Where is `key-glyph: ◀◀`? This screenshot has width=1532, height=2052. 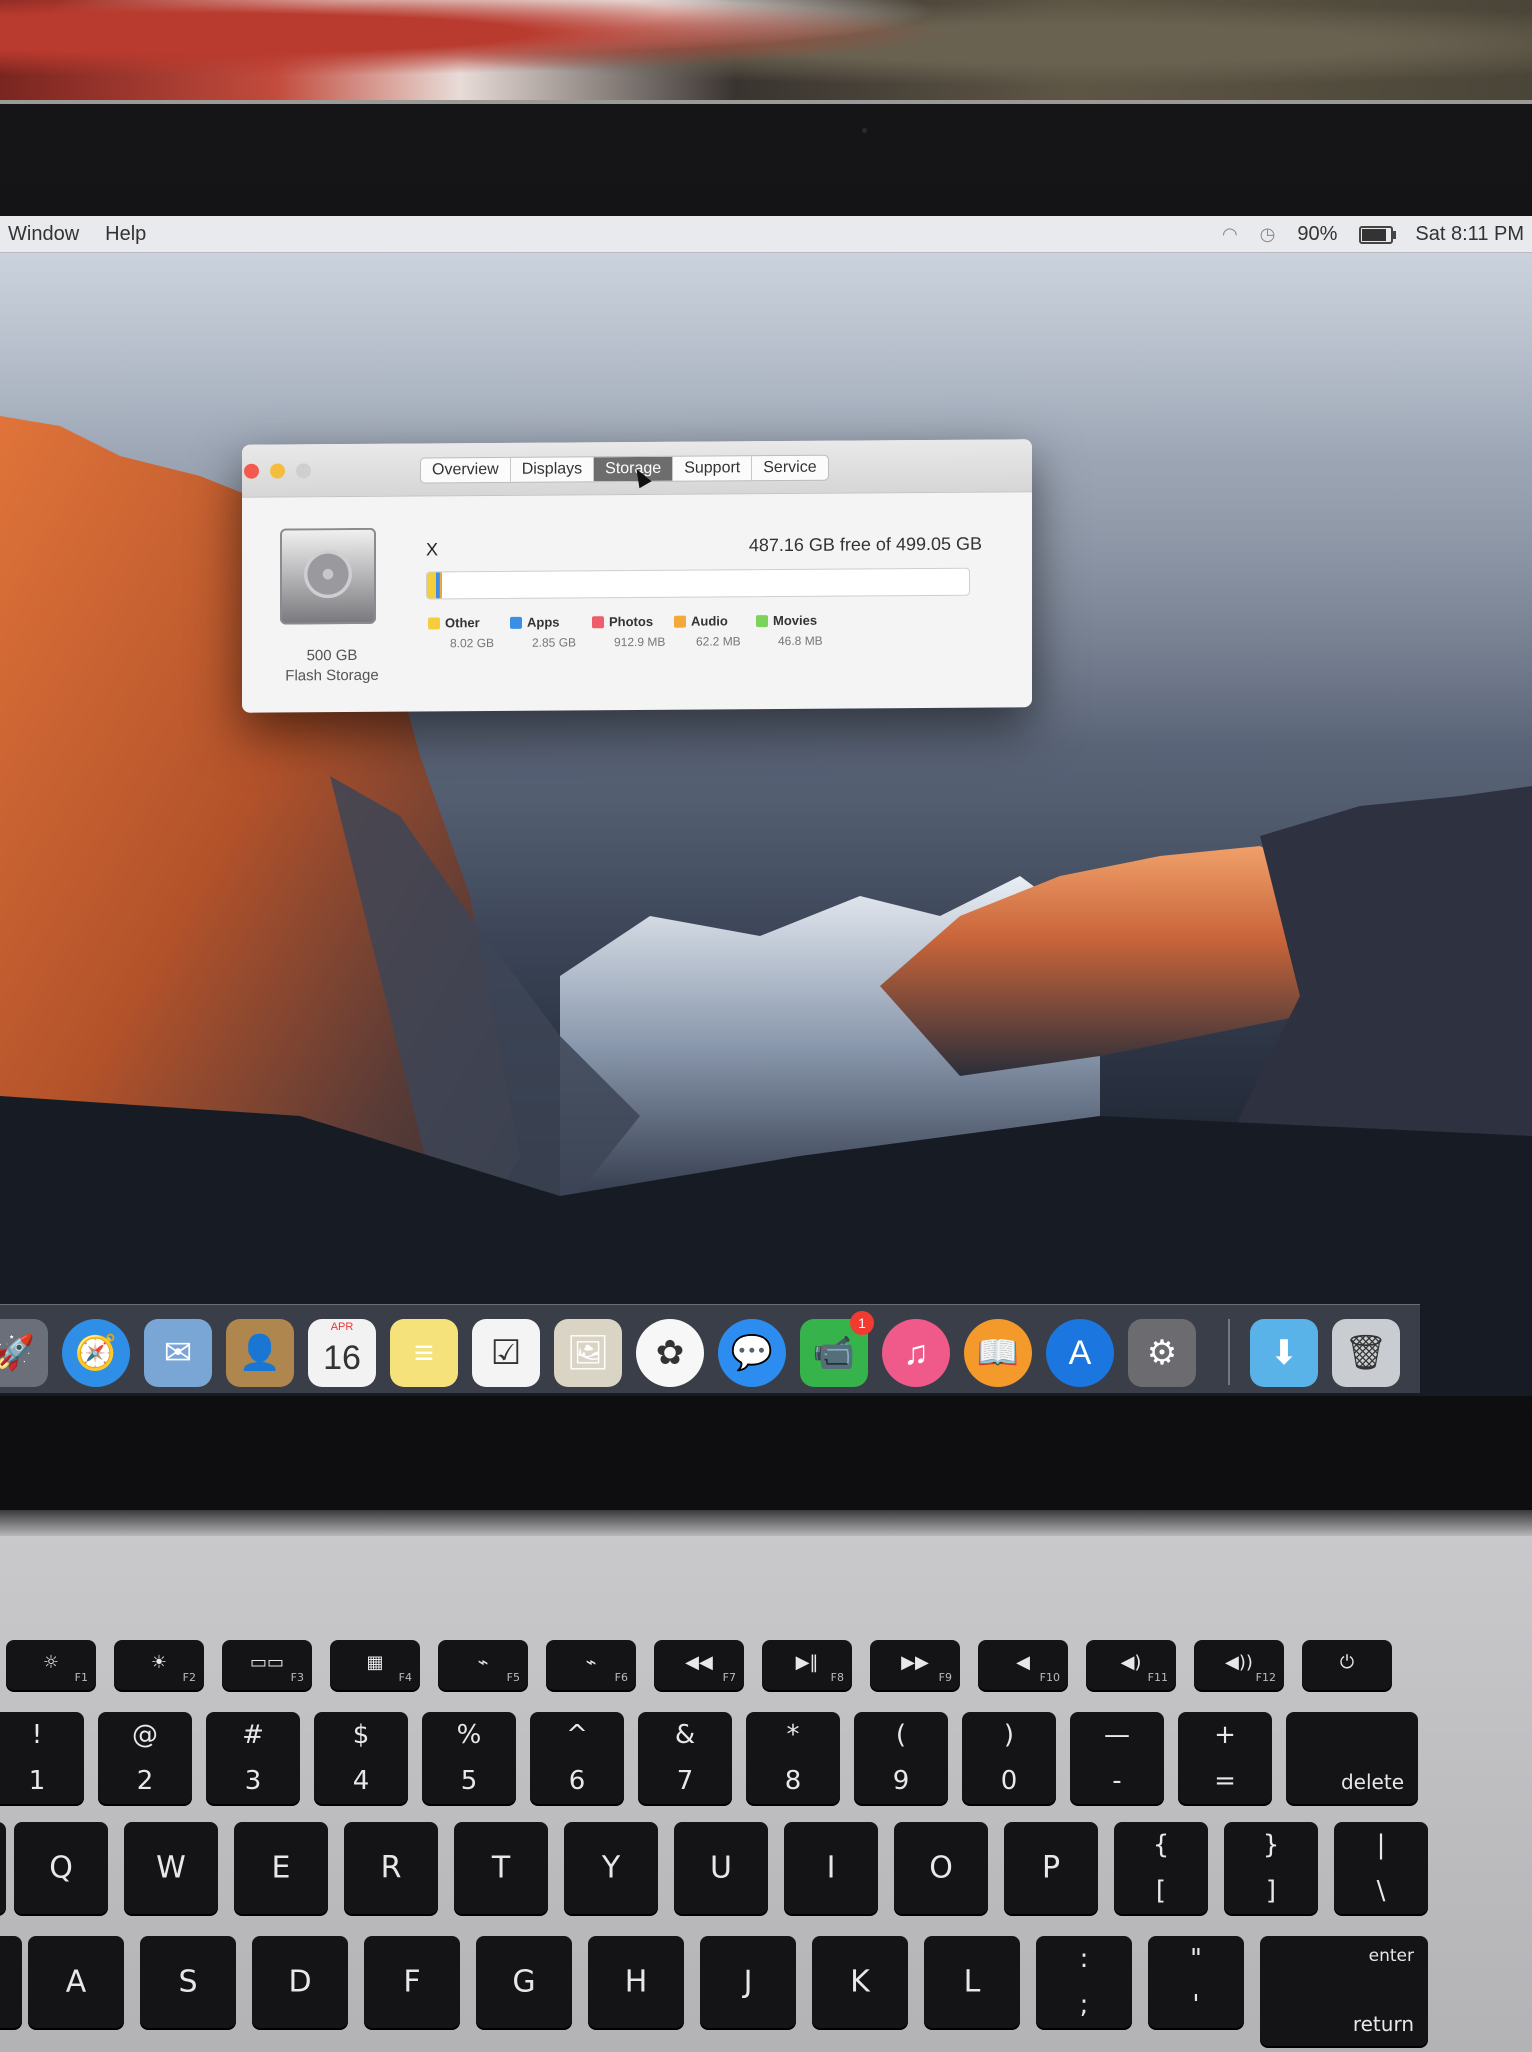 key-glyph: ◀◀ is located at coordinates (699, 1662).